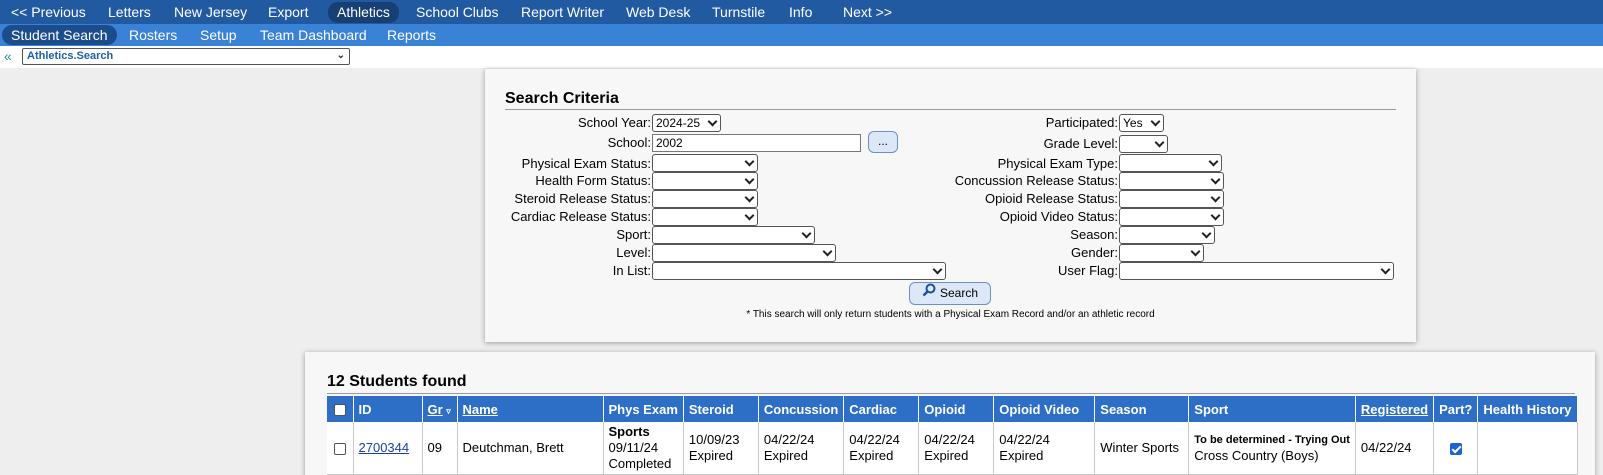 The width and height of the screenshot is (1603, 475). What do you see at coordinates (950, 293) in the screenshot?
I see `search-button: Search` at bounding box center [950, 293].